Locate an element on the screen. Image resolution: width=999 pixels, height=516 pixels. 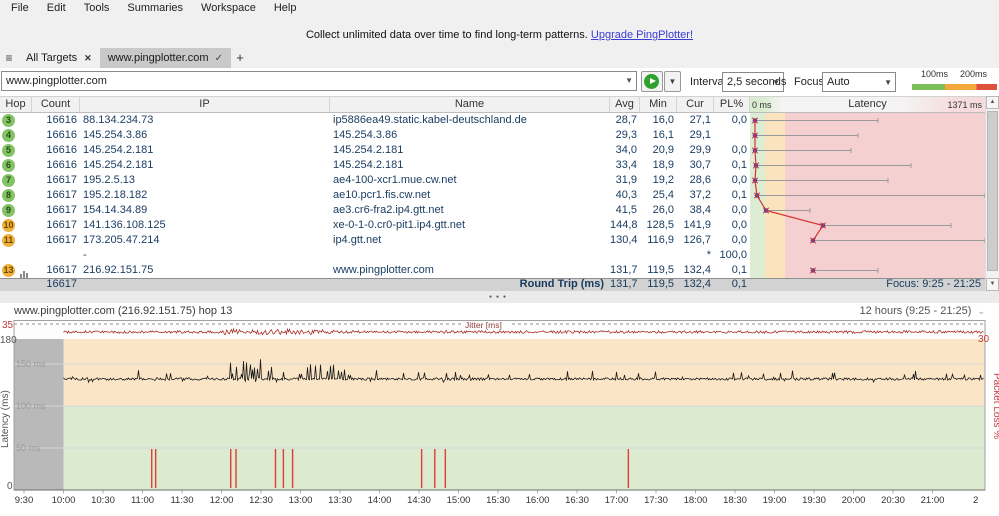
hop-cell: 6 is located at coordinates (16, 165).